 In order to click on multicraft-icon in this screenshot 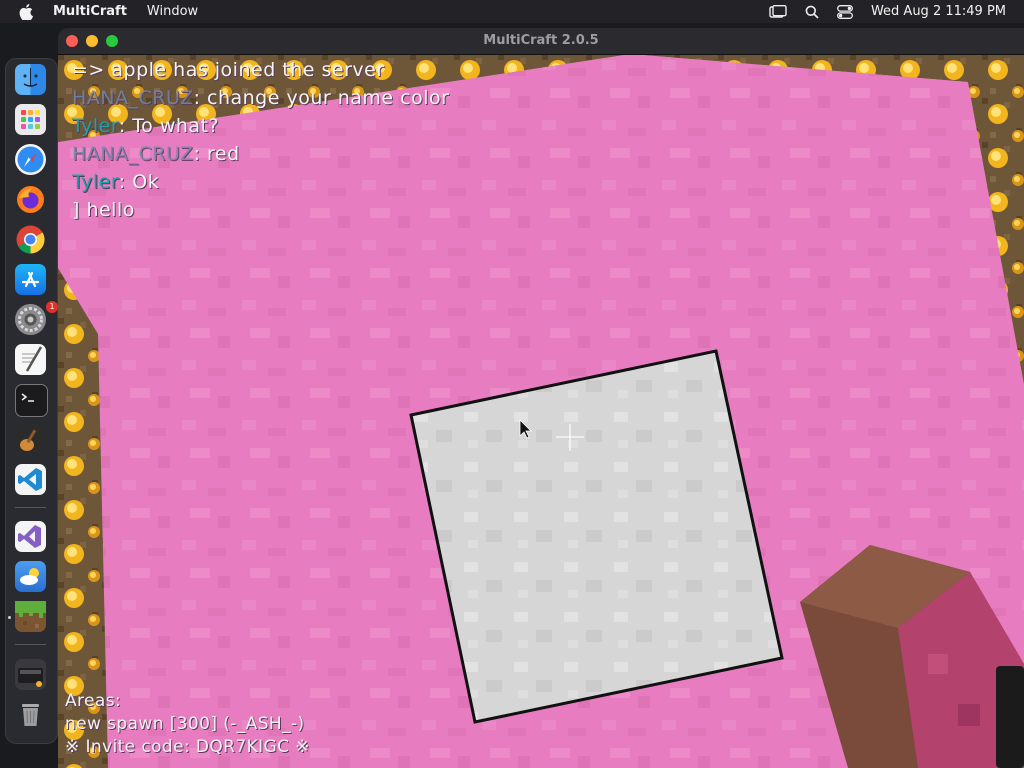, I will do `click(30, 616)`.